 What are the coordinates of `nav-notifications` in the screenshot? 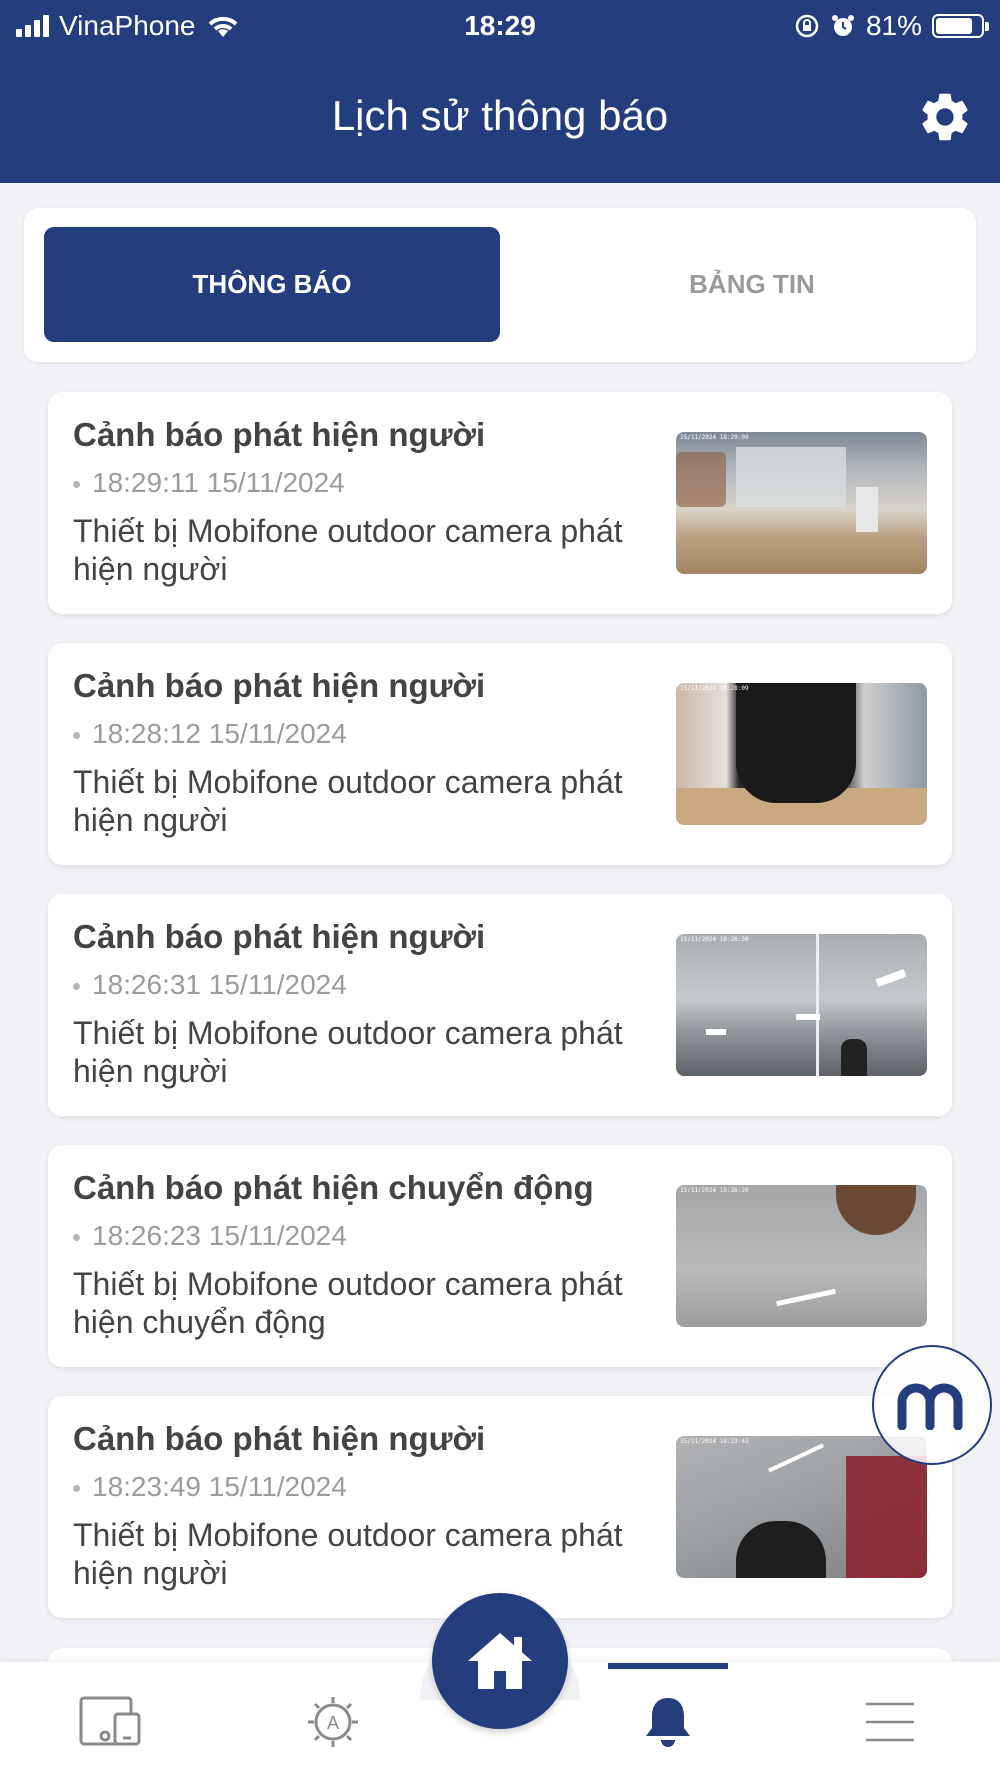 It's located at (668, 1722).